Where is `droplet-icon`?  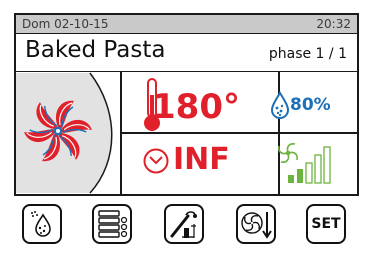 droplet-icon is located at coordinates (280, 105).